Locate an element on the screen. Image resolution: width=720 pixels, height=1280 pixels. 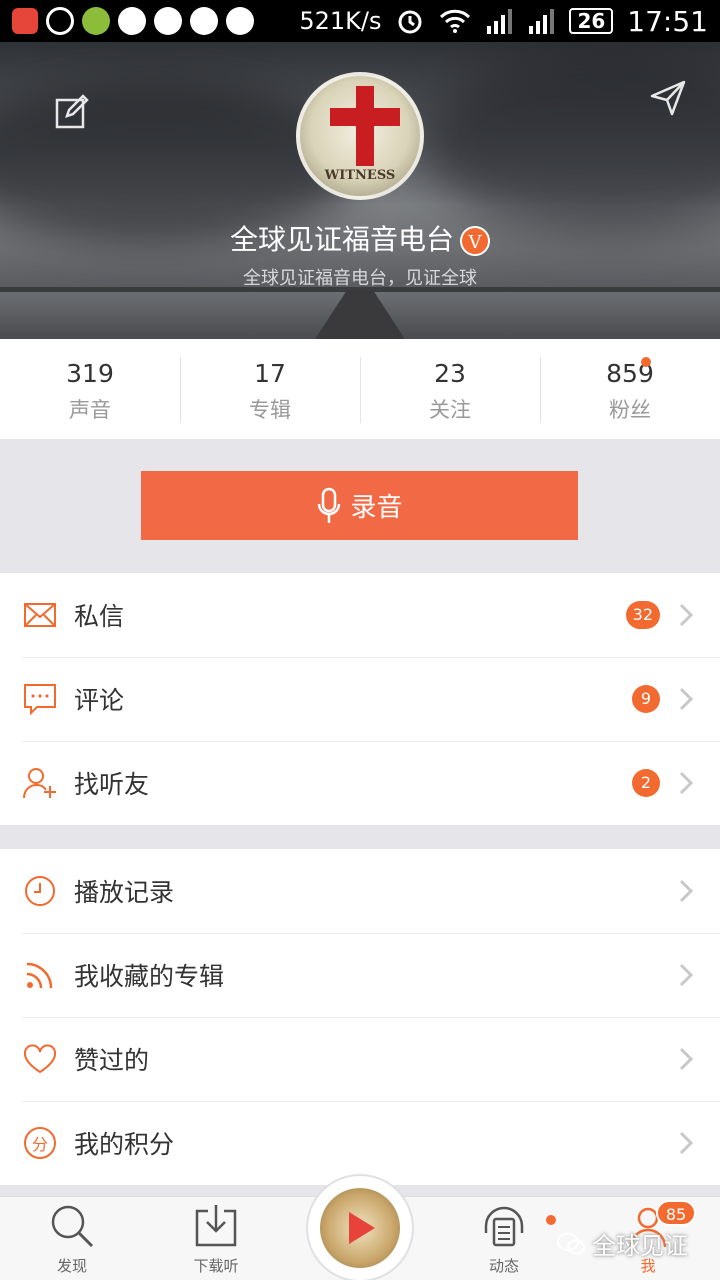
profile-name-row: 全球见证福音电台 V is located at coordinates (360, 238).